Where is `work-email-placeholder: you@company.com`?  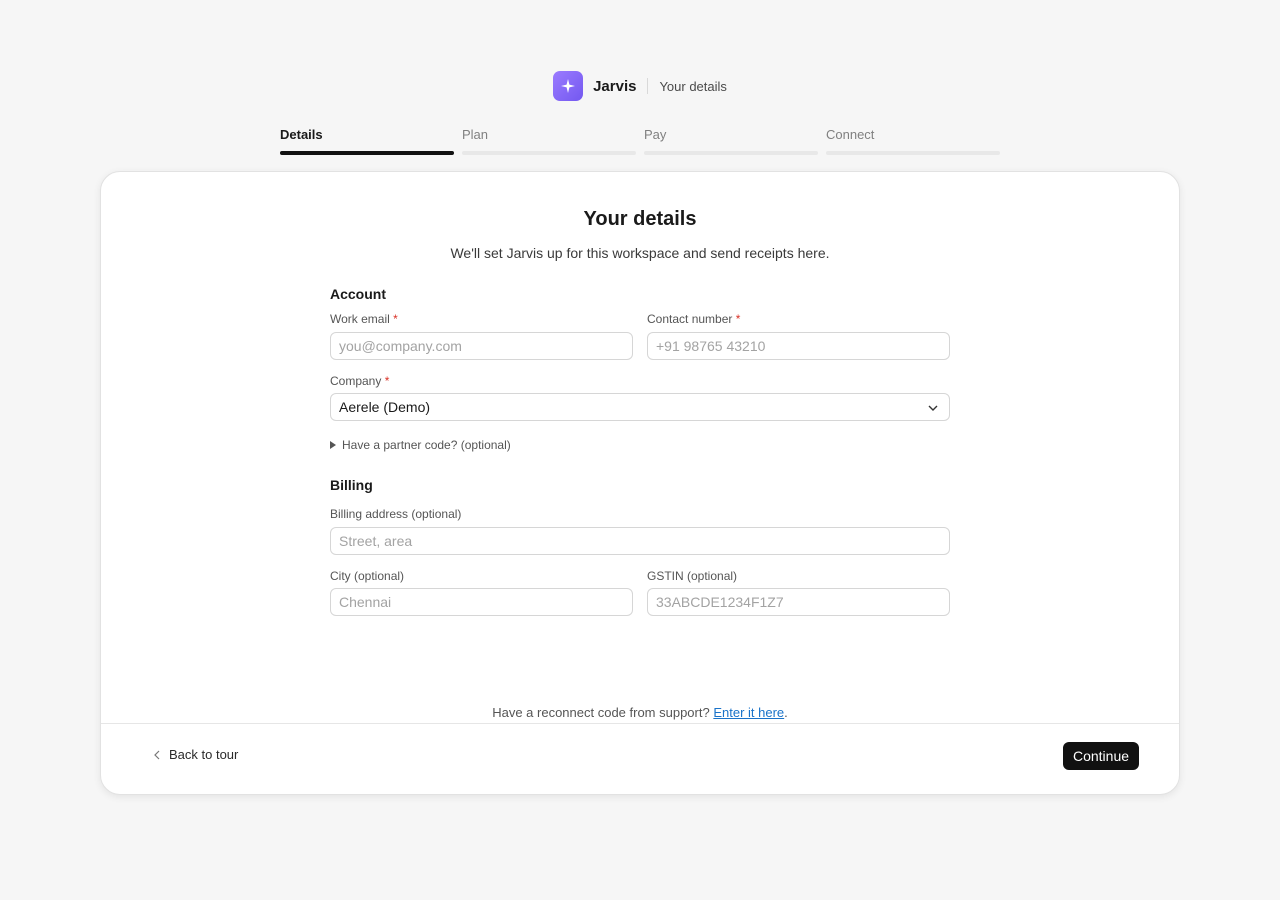 work-email-placeholder: you@company.com is located at coordinates (400, 346).